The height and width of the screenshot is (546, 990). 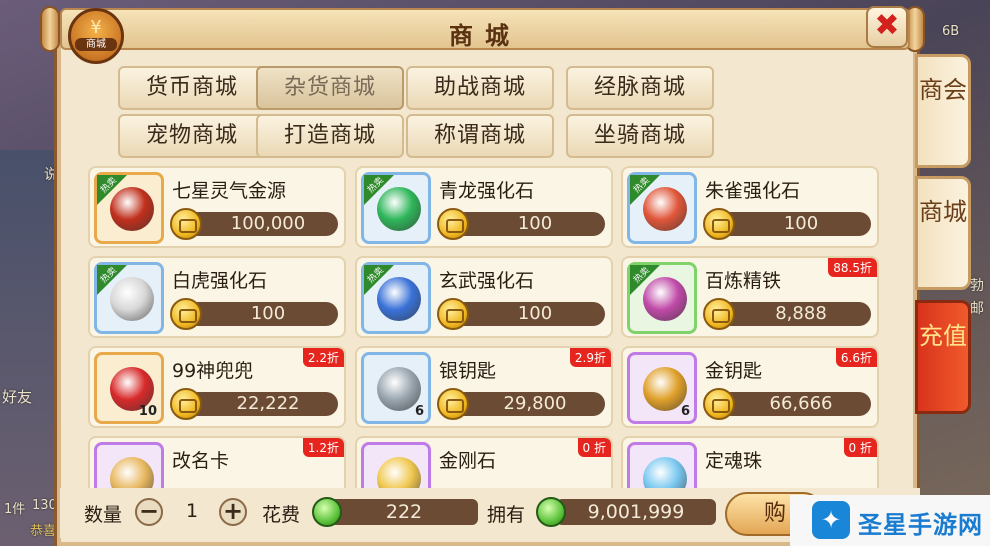 I want to click on buy-label: 购, so click(x=774, y=513).